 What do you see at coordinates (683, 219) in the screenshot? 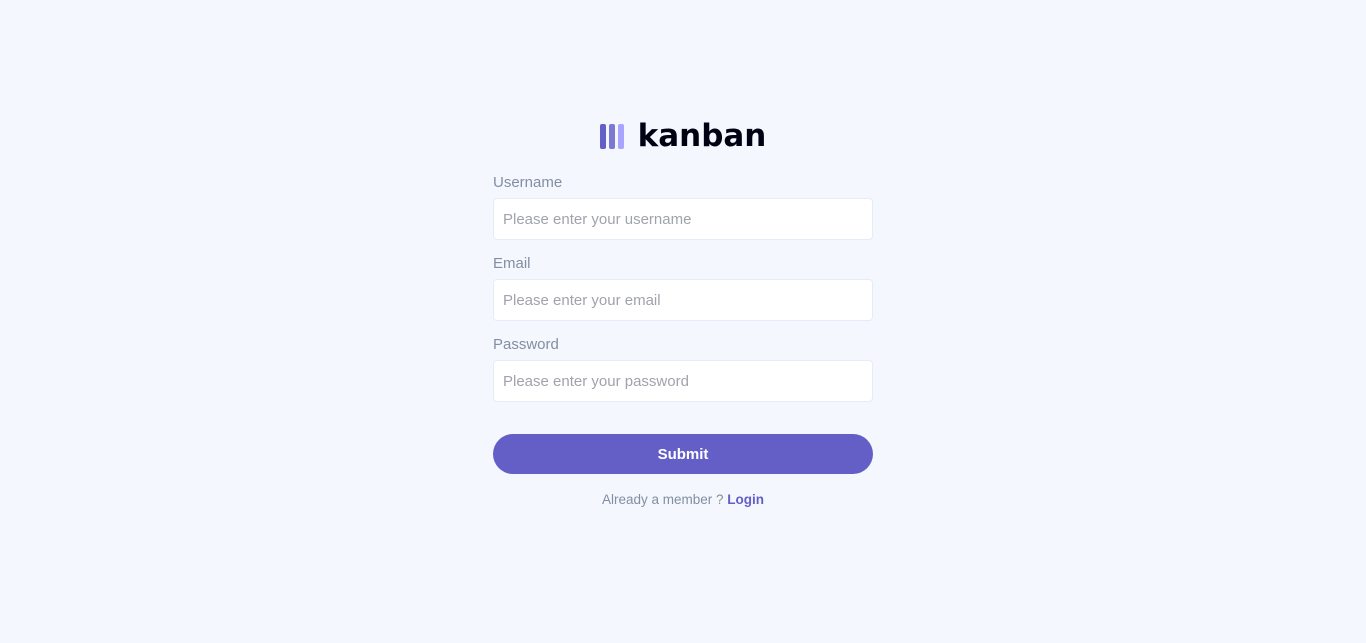
I see `username-input` at bounding box center [683, 219].